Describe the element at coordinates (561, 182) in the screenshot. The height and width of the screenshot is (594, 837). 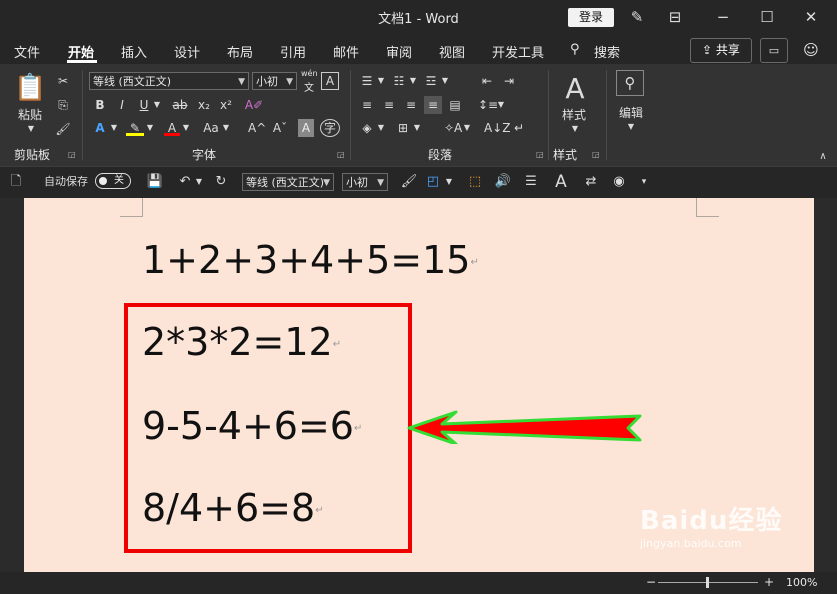
I see `text-style-icon: A` at that location.